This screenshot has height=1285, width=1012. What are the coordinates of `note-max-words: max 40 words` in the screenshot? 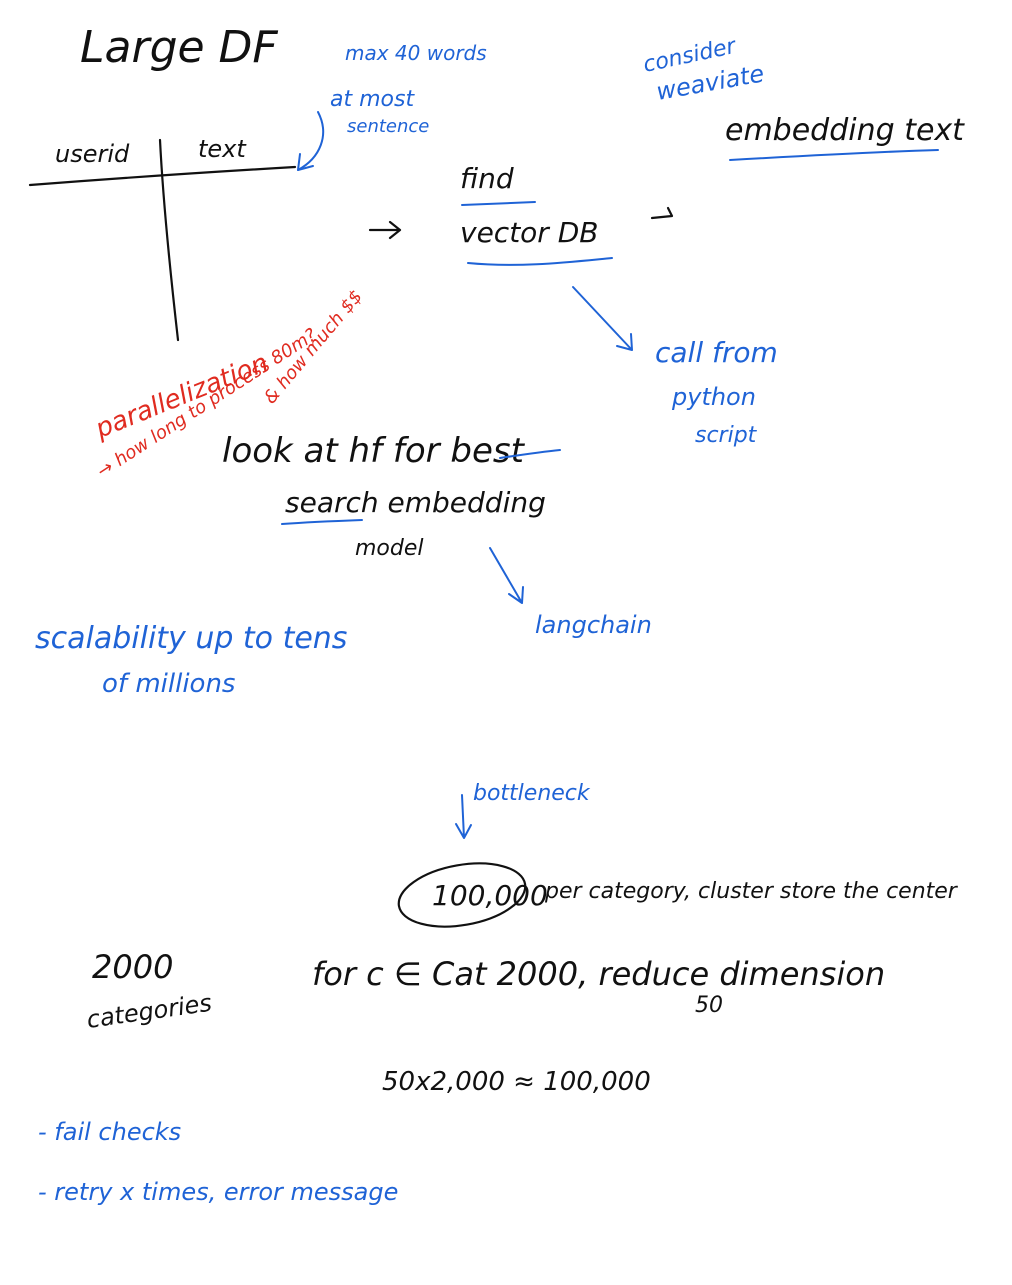 It's located at (416, 53).